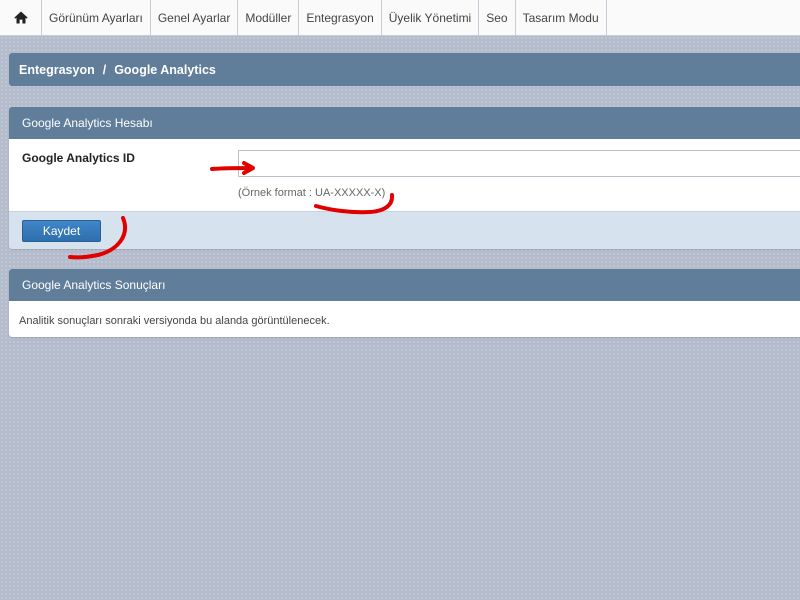 The image size is (800, 600). What do you see at coordinates (61, 231) in the screenshot?
I see `save-button: Kaydet` at bounding box center [61, 231].